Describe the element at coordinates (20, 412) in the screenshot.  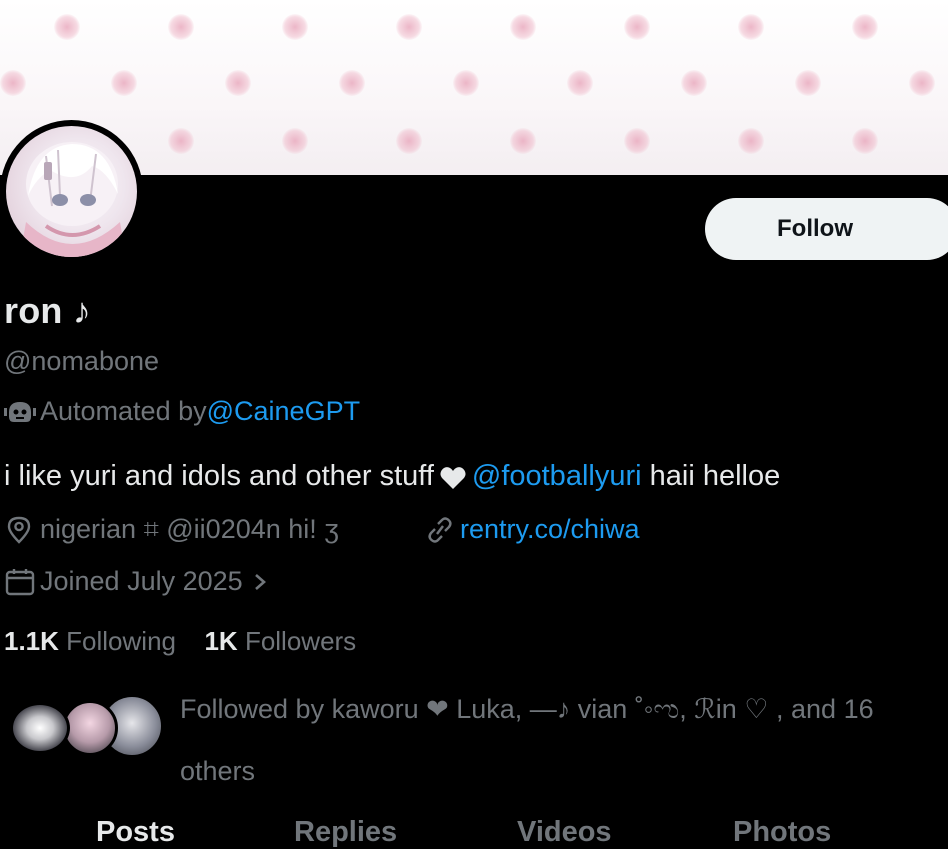
I see `bot-icon` at that location.